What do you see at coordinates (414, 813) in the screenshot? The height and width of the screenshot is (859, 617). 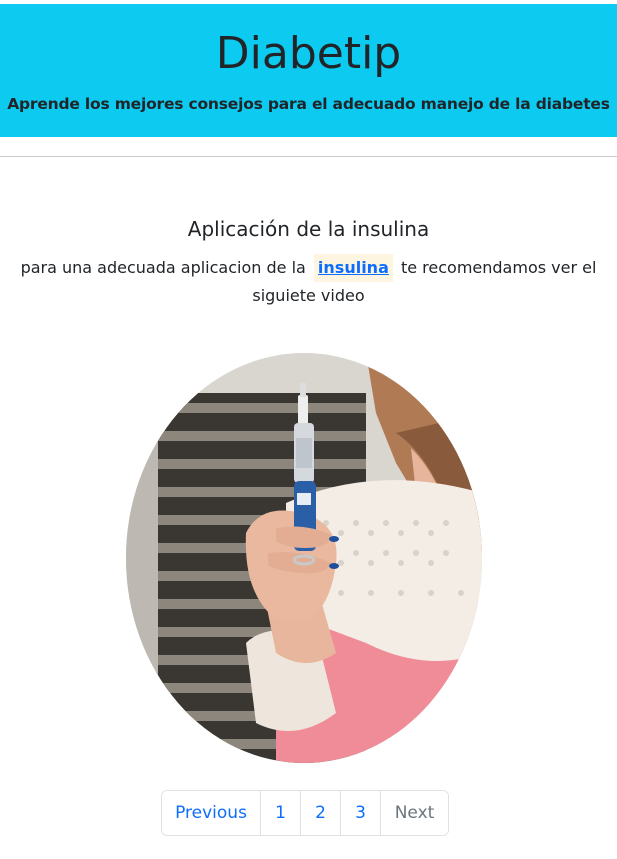 I see `pagination-next-button: Next` at bounding box center [414, 813].